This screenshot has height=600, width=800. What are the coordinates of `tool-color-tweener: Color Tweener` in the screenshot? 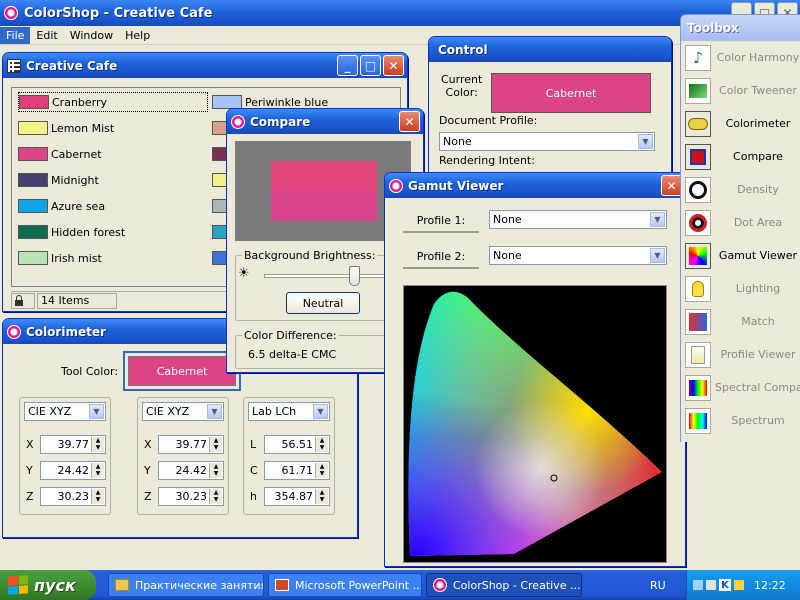 It's located at (742, 90).